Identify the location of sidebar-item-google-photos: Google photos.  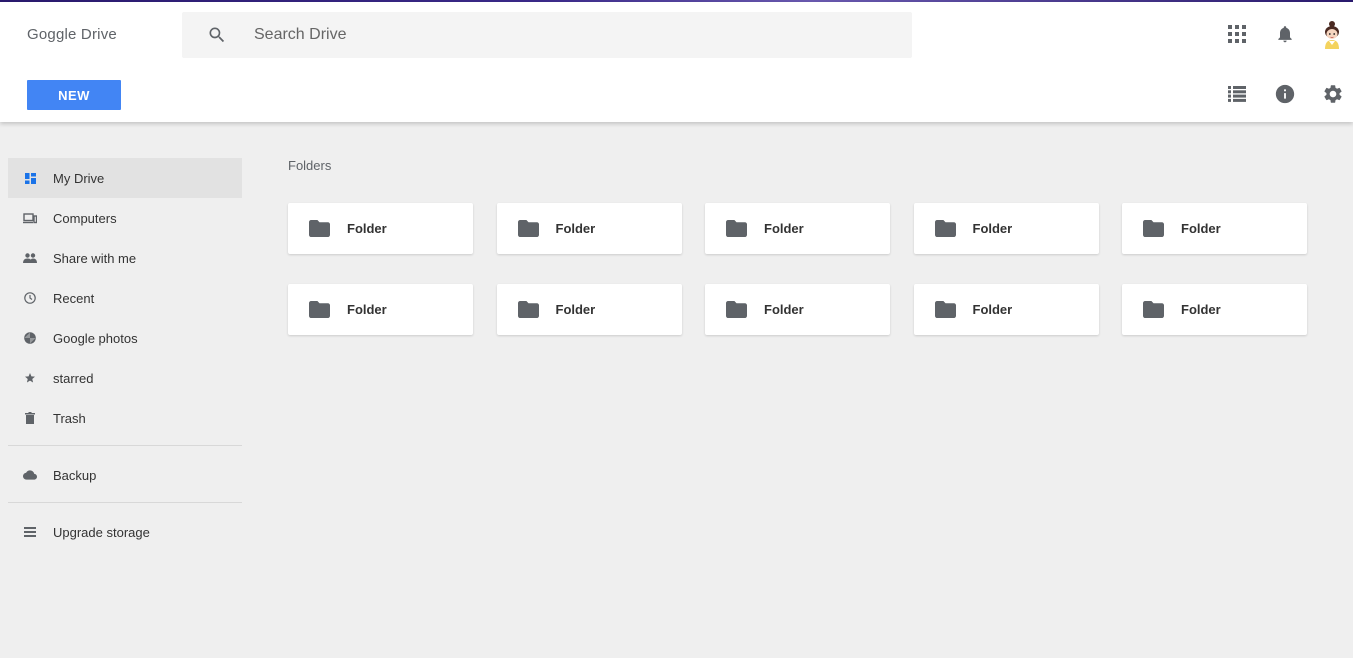
(125, 338).